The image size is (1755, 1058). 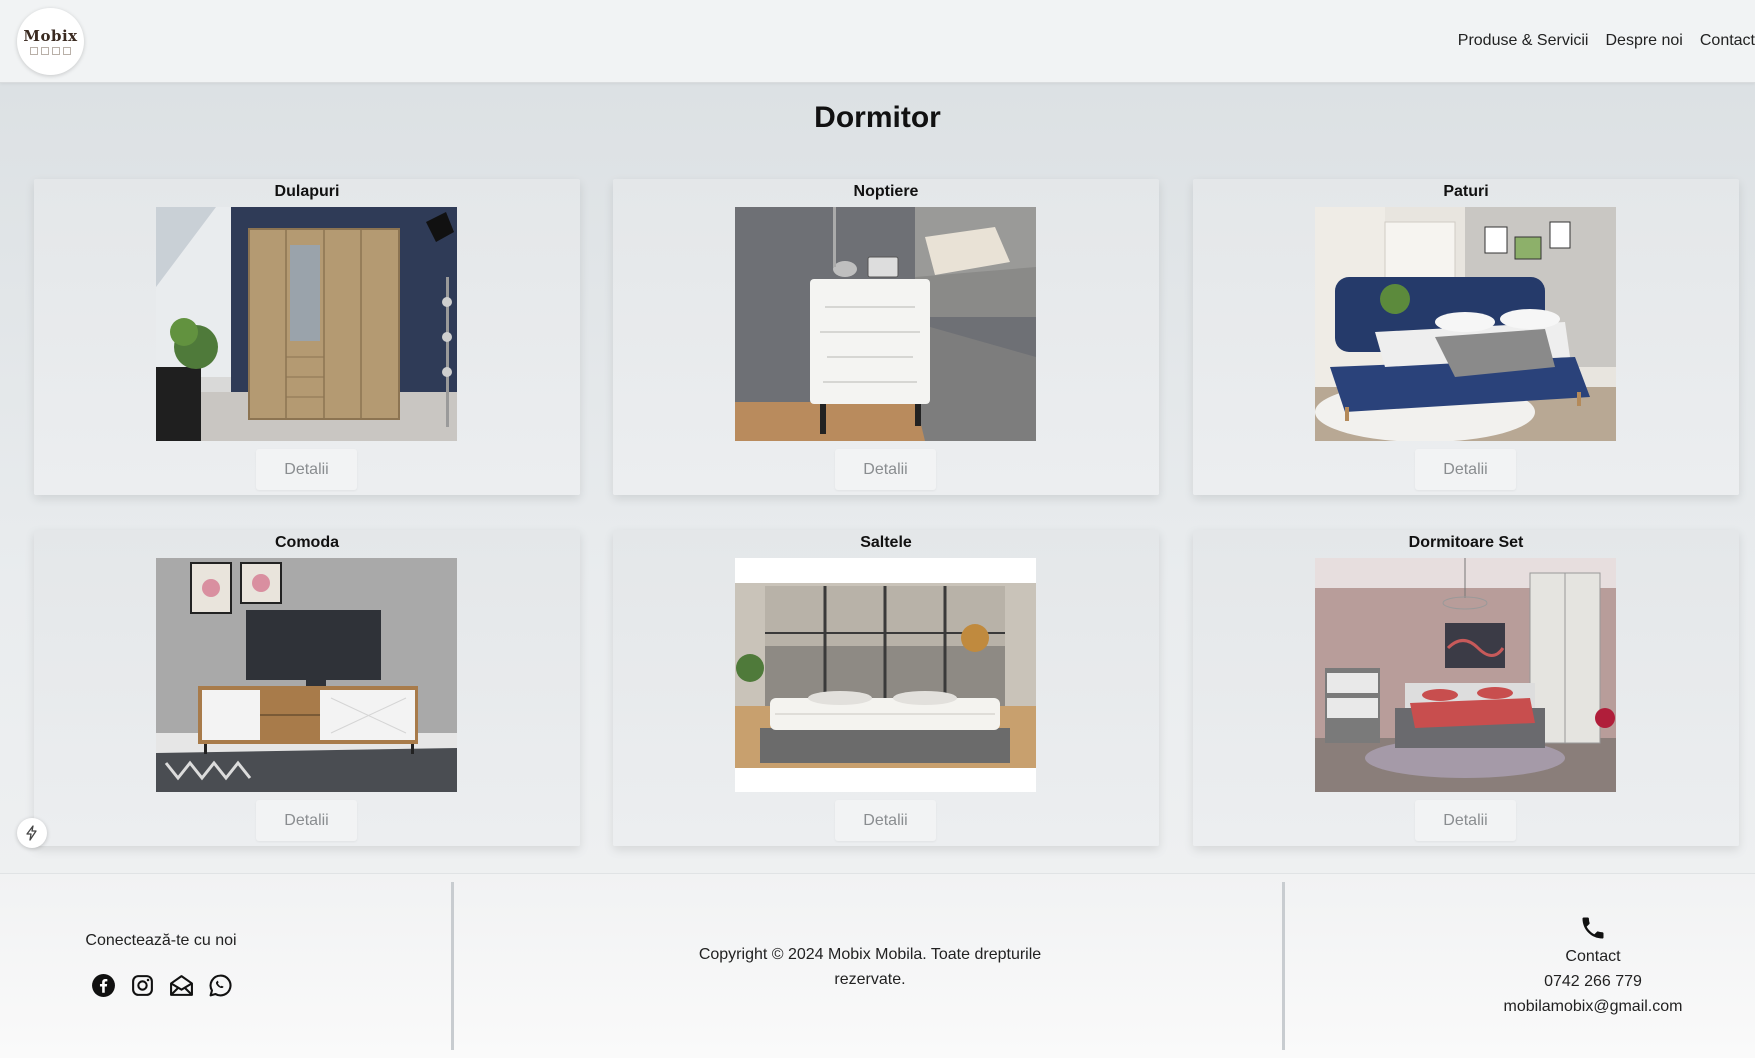 I want to click on nav-produse-servicii: Produse & Servicii, so click(x=1523, y=41).